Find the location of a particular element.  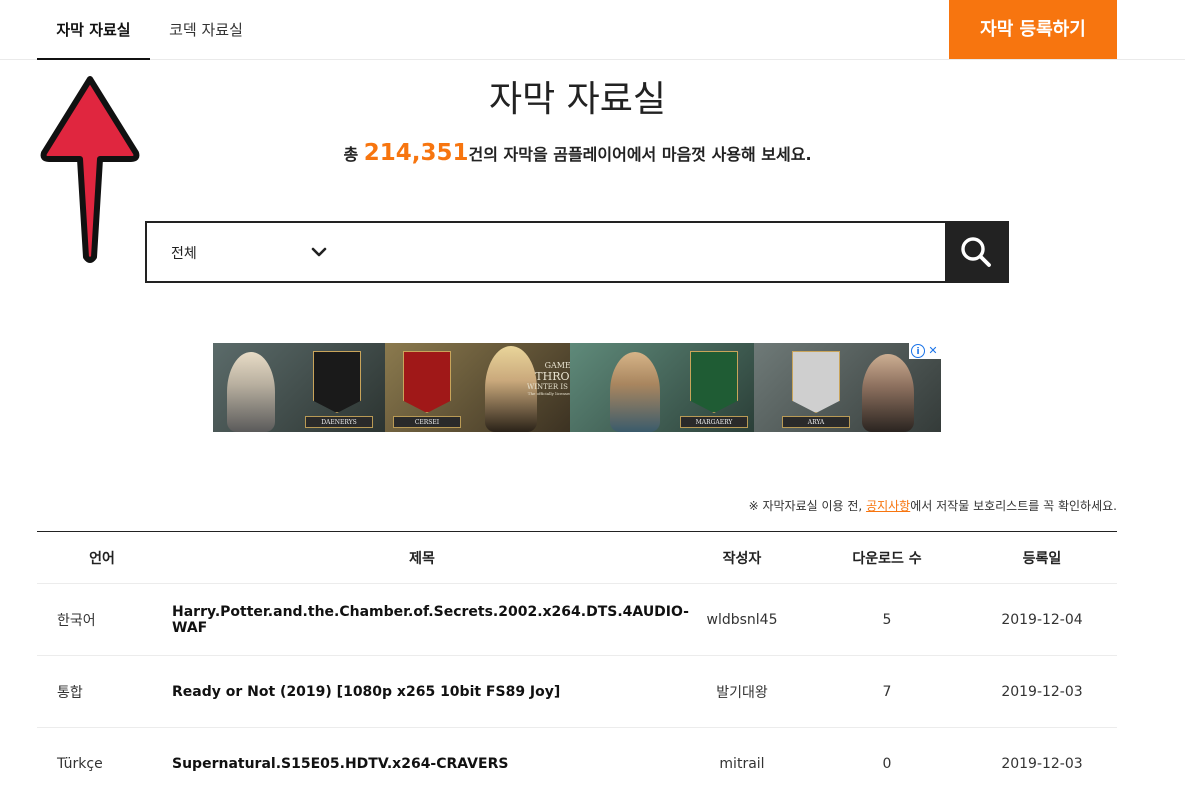

search-icon is located at coordinates (976, 252).